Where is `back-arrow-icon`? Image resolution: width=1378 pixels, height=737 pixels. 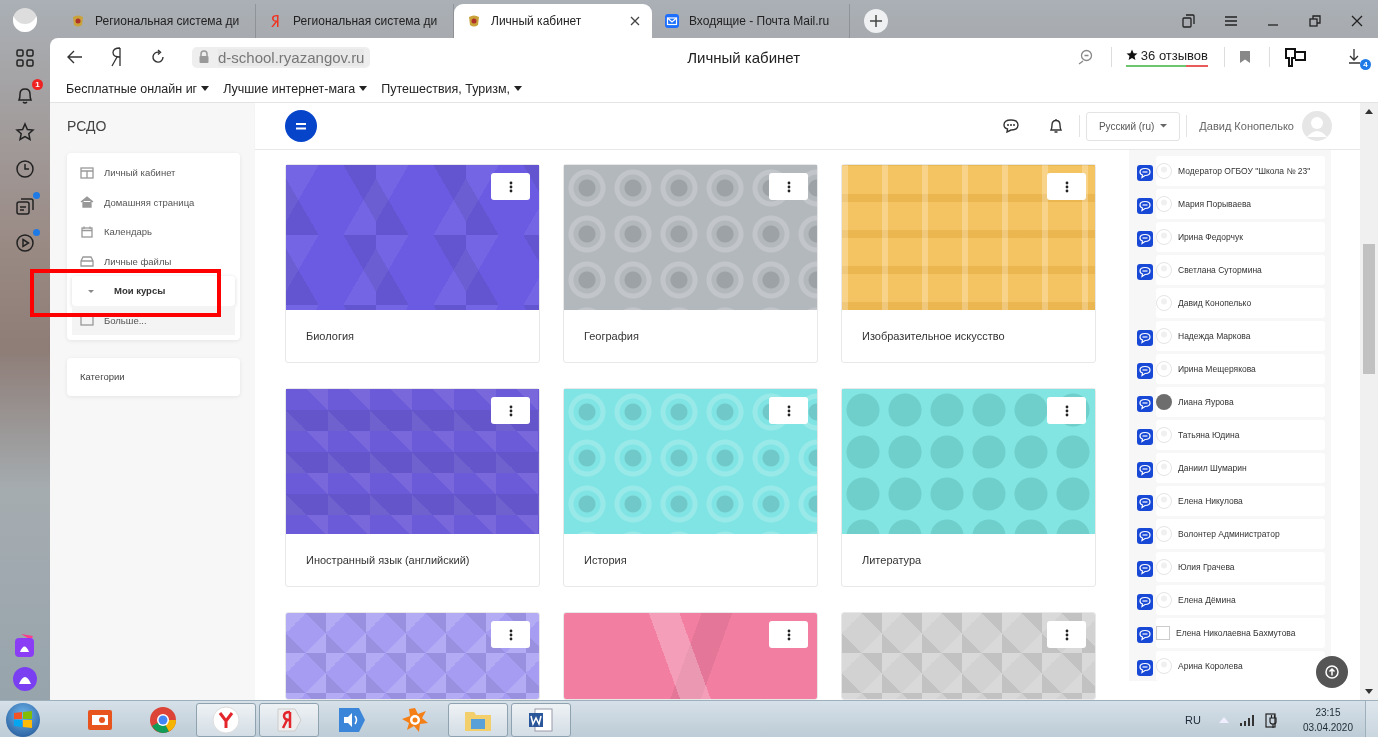 back-arrow-icon is located at coordinates (75, 57).